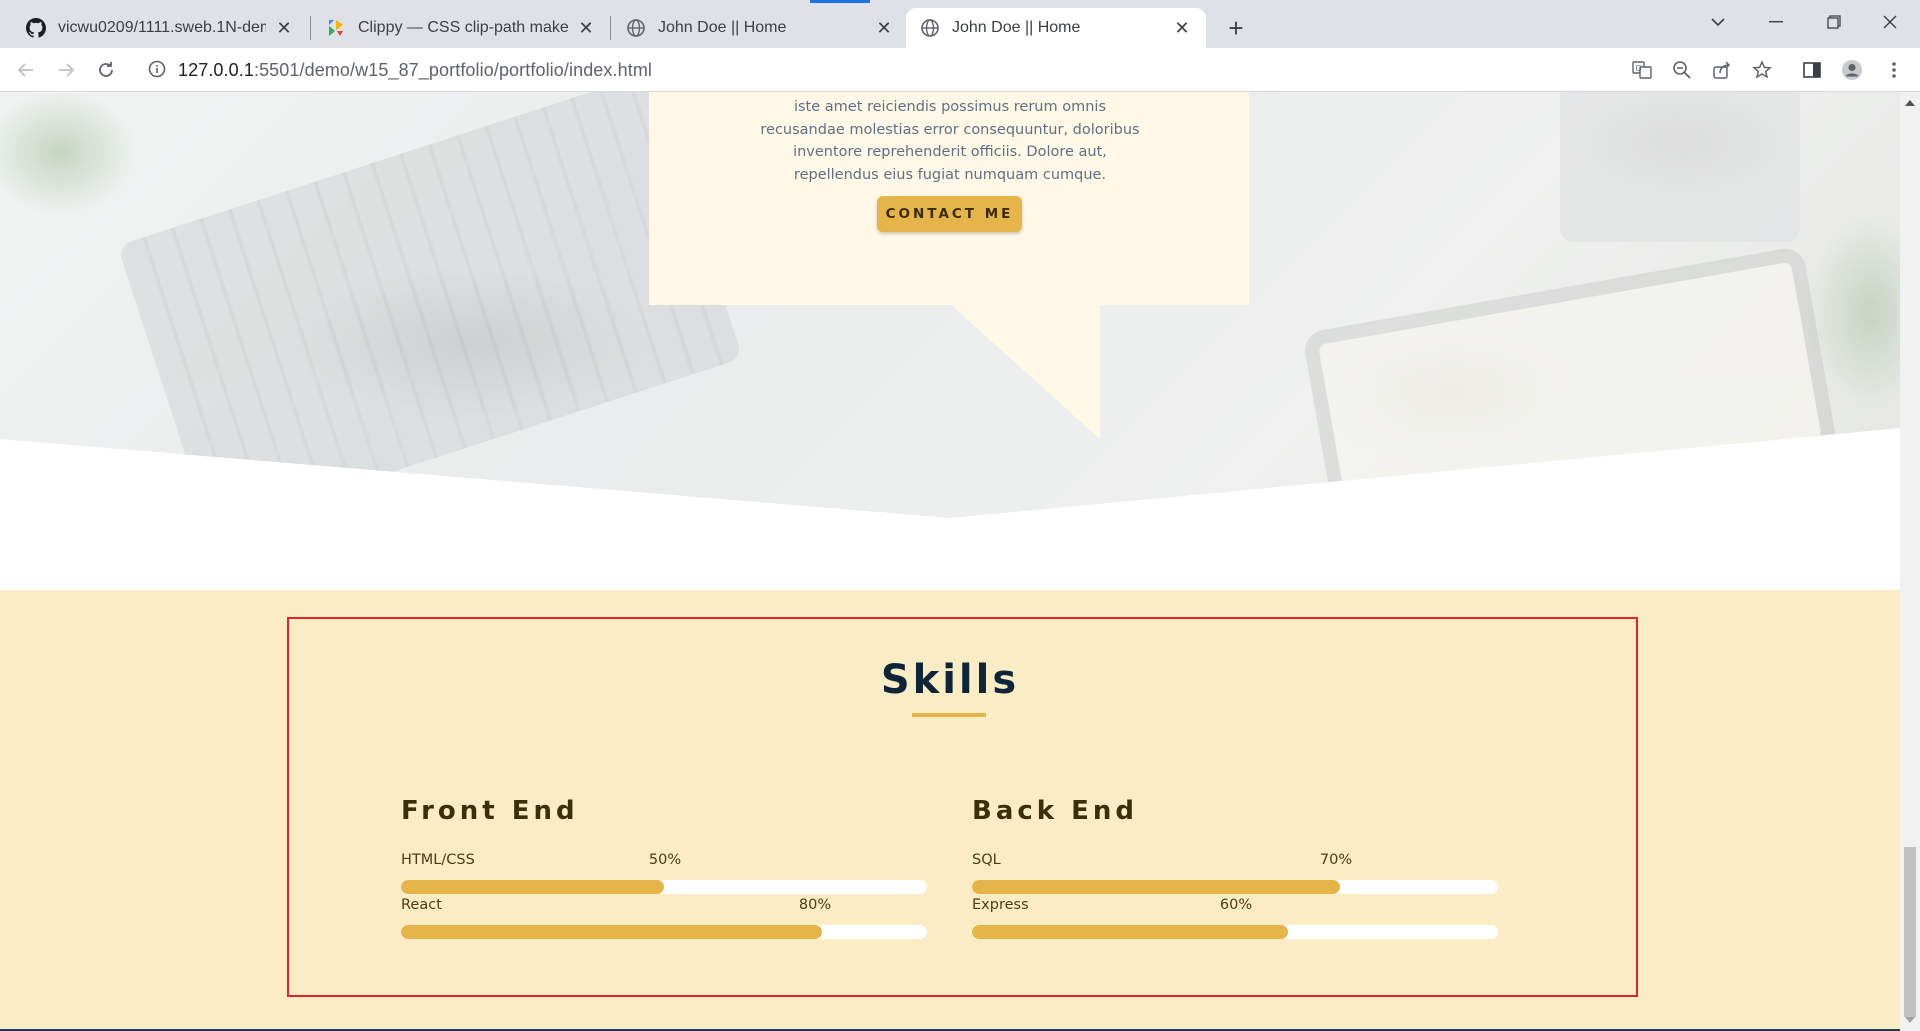 This screenshot has width=1920, height=1031. Describe the element at coordinates (949, 214) in the screenshot. I see `contact-me-button: CONTACT ME` at that location.